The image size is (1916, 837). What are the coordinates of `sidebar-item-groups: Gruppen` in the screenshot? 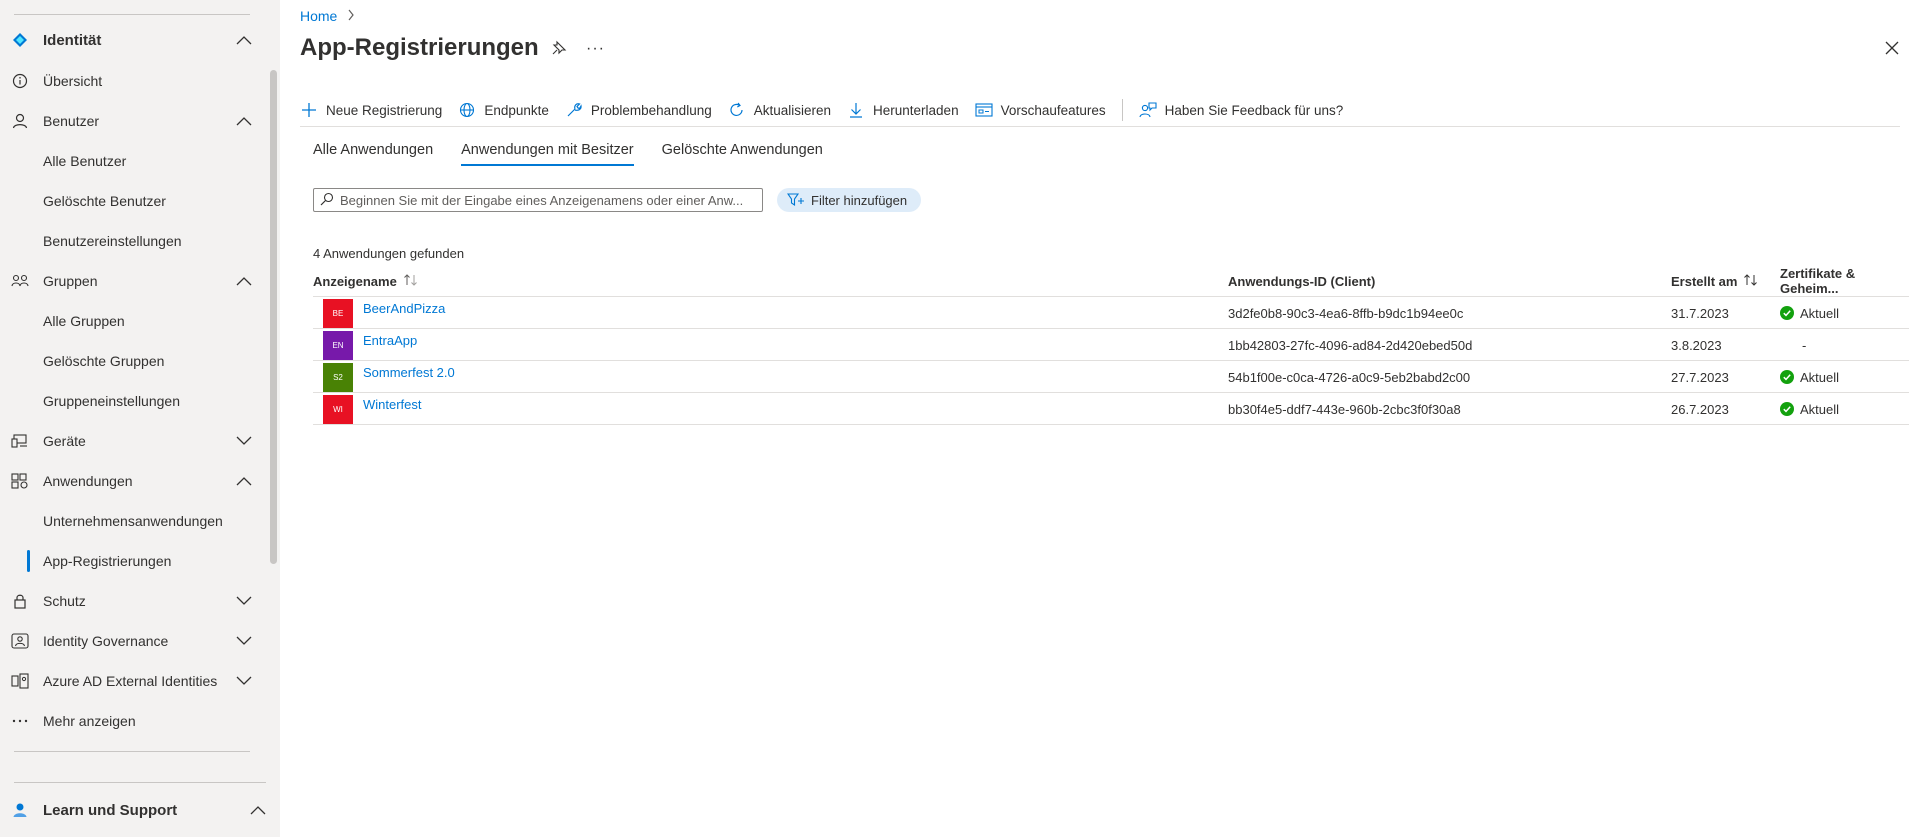 It's located at (134, 281).